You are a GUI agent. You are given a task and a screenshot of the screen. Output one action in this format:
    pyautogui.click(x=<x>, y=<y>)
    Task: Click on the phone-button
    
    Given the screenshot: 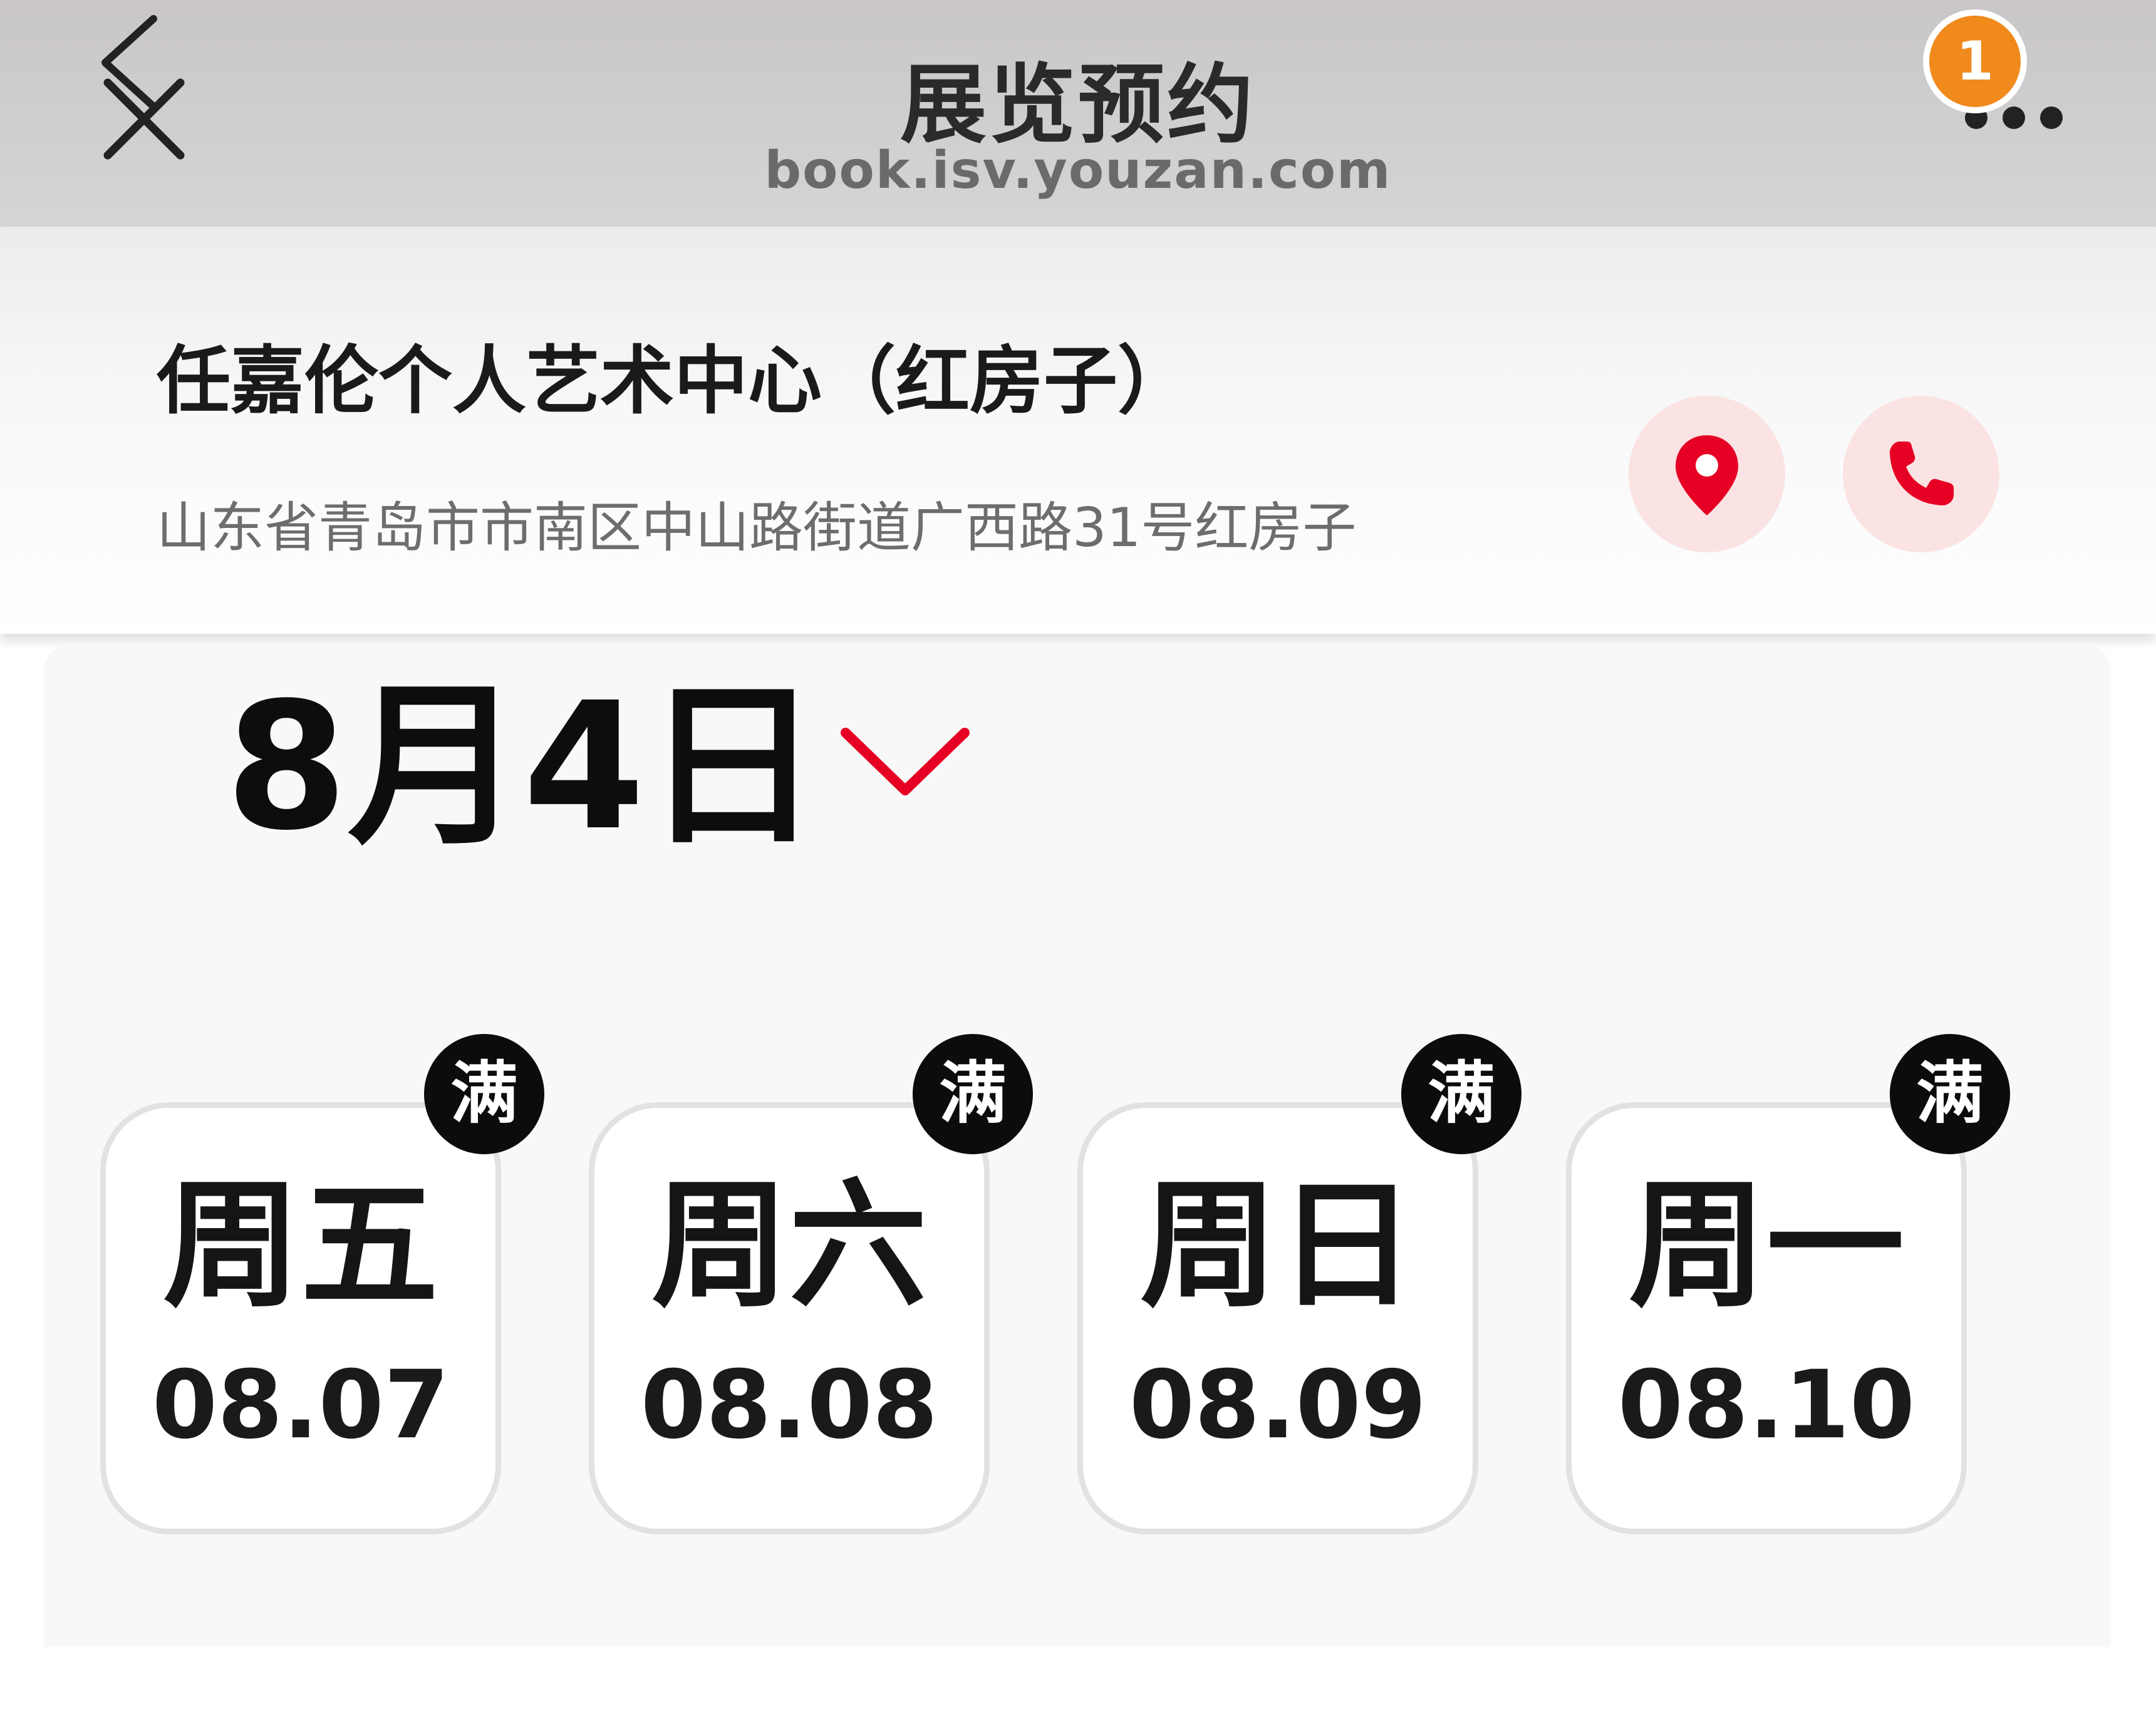 What is the action you would take?
    pyautogui.click(x=1921, y=474)
    